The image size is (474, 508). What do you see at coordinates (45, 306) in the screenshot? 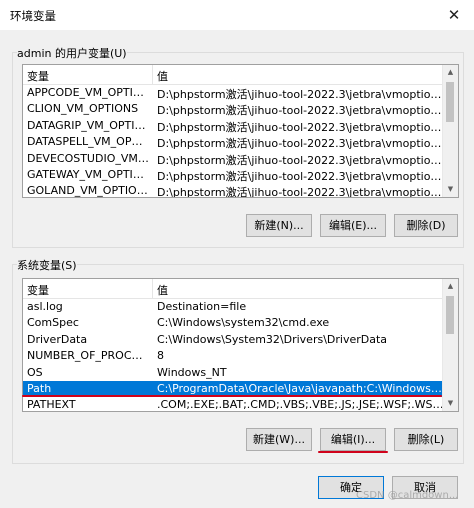
I see `variable-name: asl.log` at bounding box center [45, 306].